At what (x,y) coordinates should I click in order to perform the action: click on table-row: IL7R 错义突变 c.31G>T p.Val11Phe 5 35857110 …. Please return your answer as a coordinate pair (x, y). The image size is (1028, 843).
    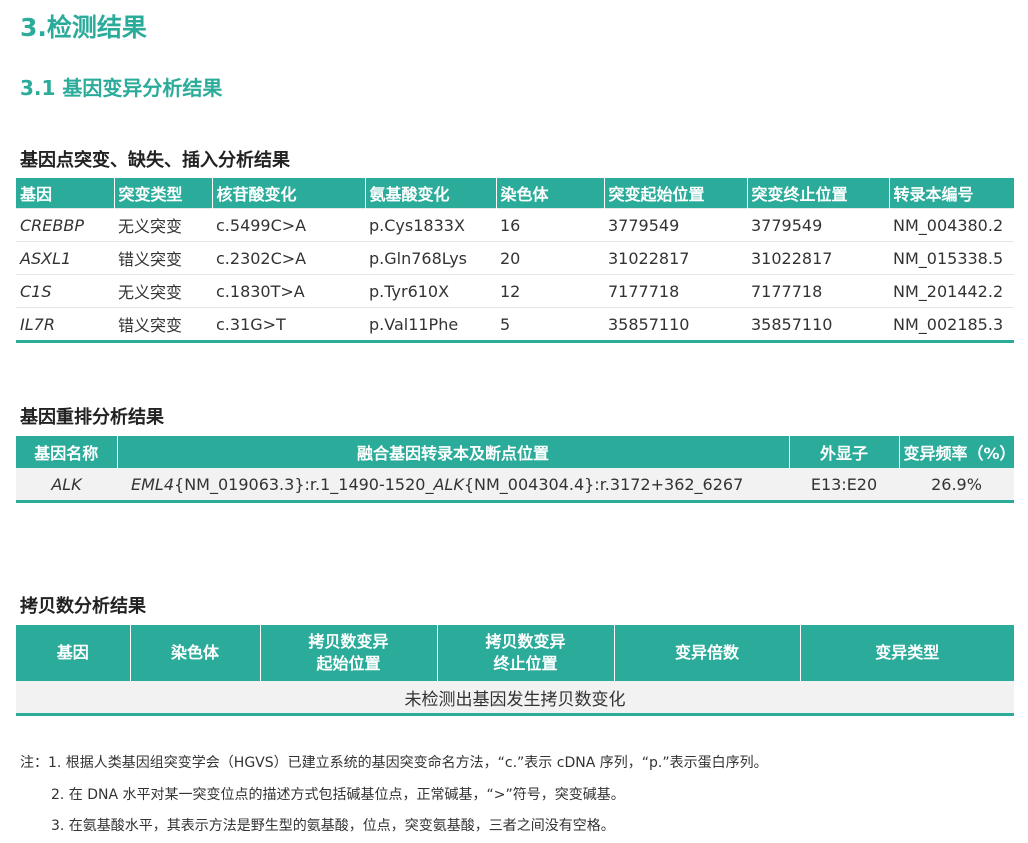
    Looking at the image, I should click on (515, 325).